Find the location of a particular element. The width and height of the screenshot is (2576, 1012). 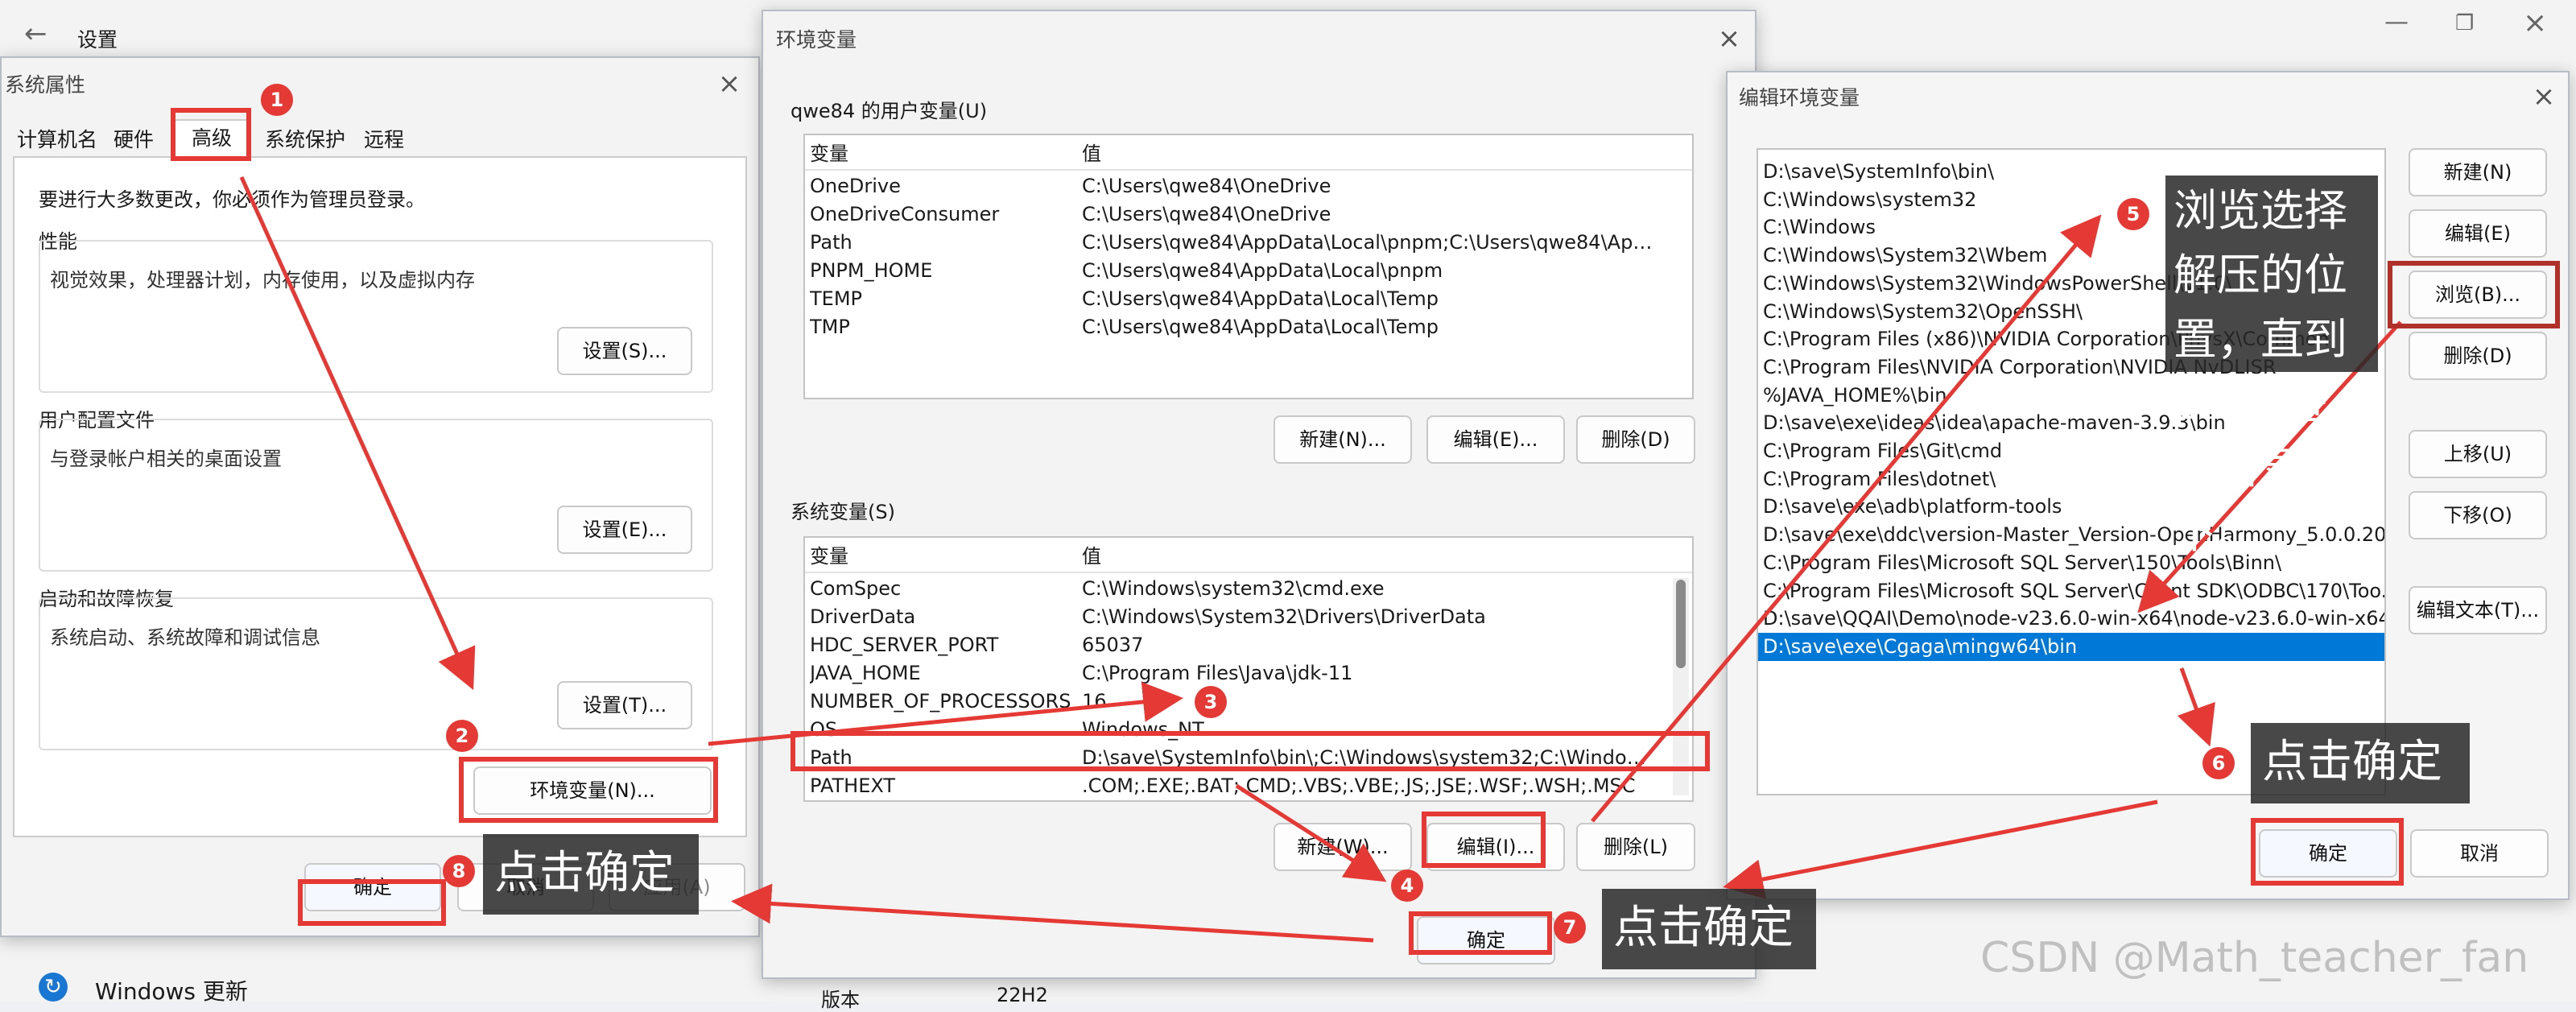

highlight-env-ok is located at coordinates (1480, 933).